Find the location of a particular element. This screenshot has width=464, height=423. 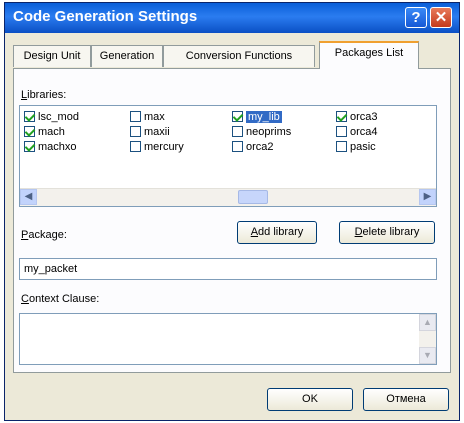

library-item: pasic is located at coordinates (356, 147).